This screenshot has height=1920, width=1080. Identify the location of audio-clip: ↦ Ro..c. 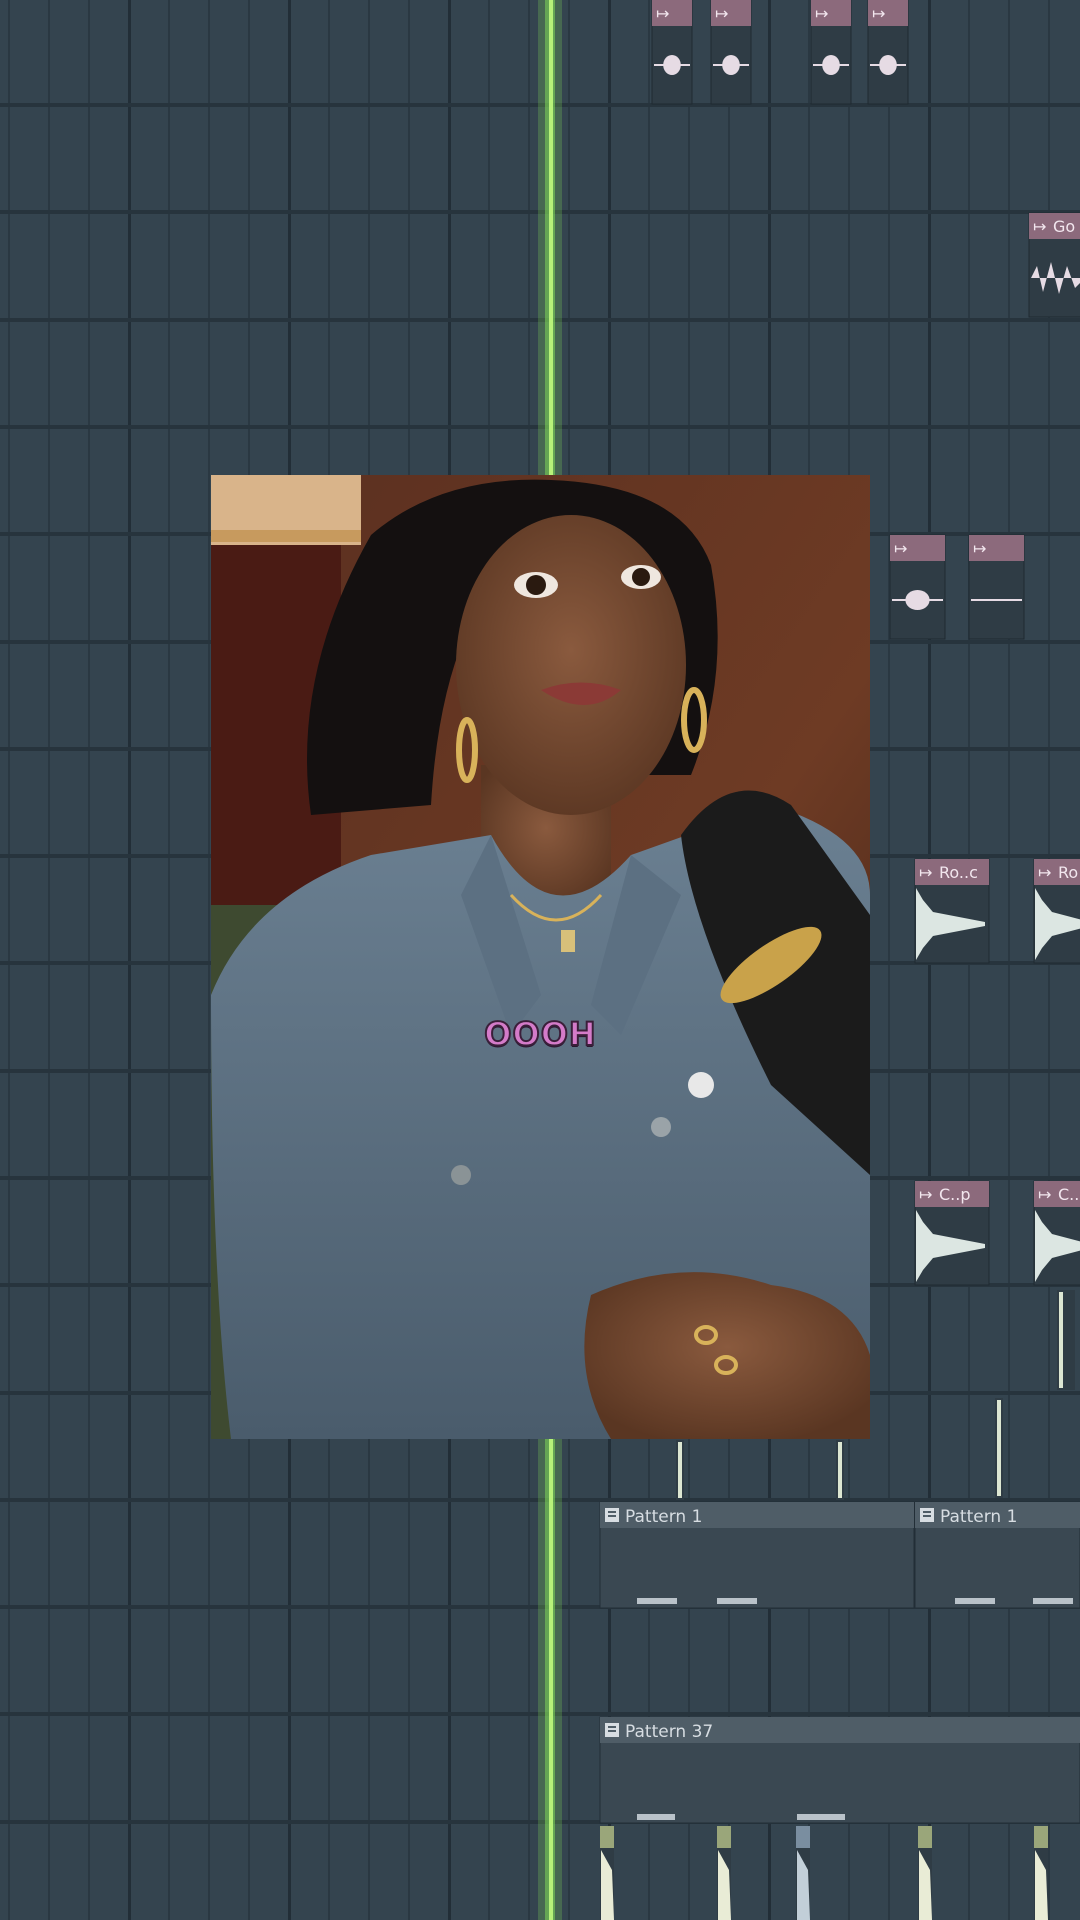
(952, 911).